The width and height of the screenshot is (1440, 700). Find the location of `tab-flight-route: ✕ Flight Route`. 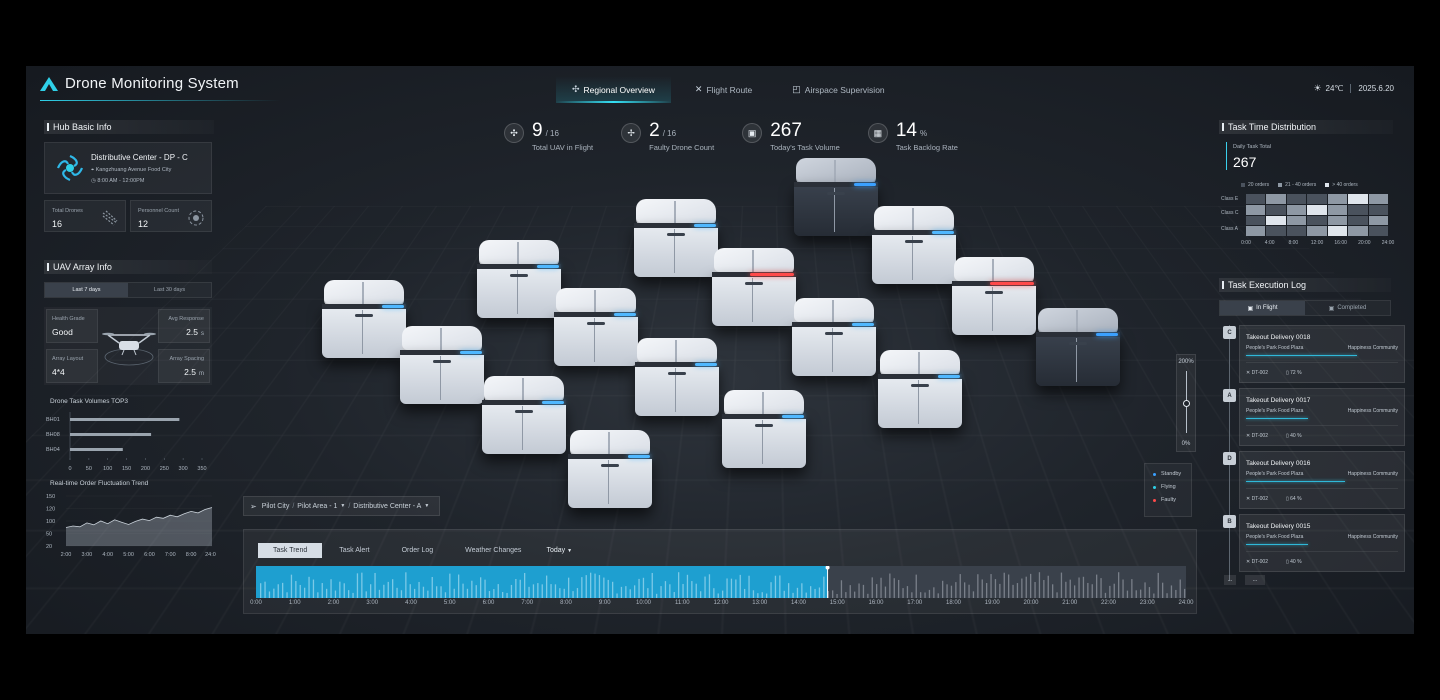

tab-flight-route: ✕ Flight Route is located at coordinates (723, 89).